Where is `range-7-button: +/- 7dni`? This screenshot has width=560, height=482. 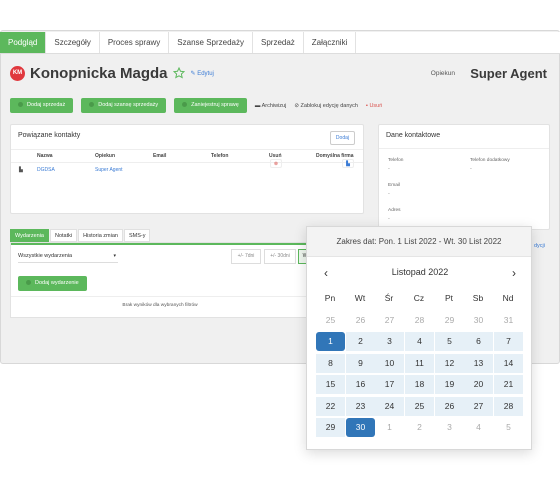 range-7-button: +/- 7dni is located at coordinates (246, 256).